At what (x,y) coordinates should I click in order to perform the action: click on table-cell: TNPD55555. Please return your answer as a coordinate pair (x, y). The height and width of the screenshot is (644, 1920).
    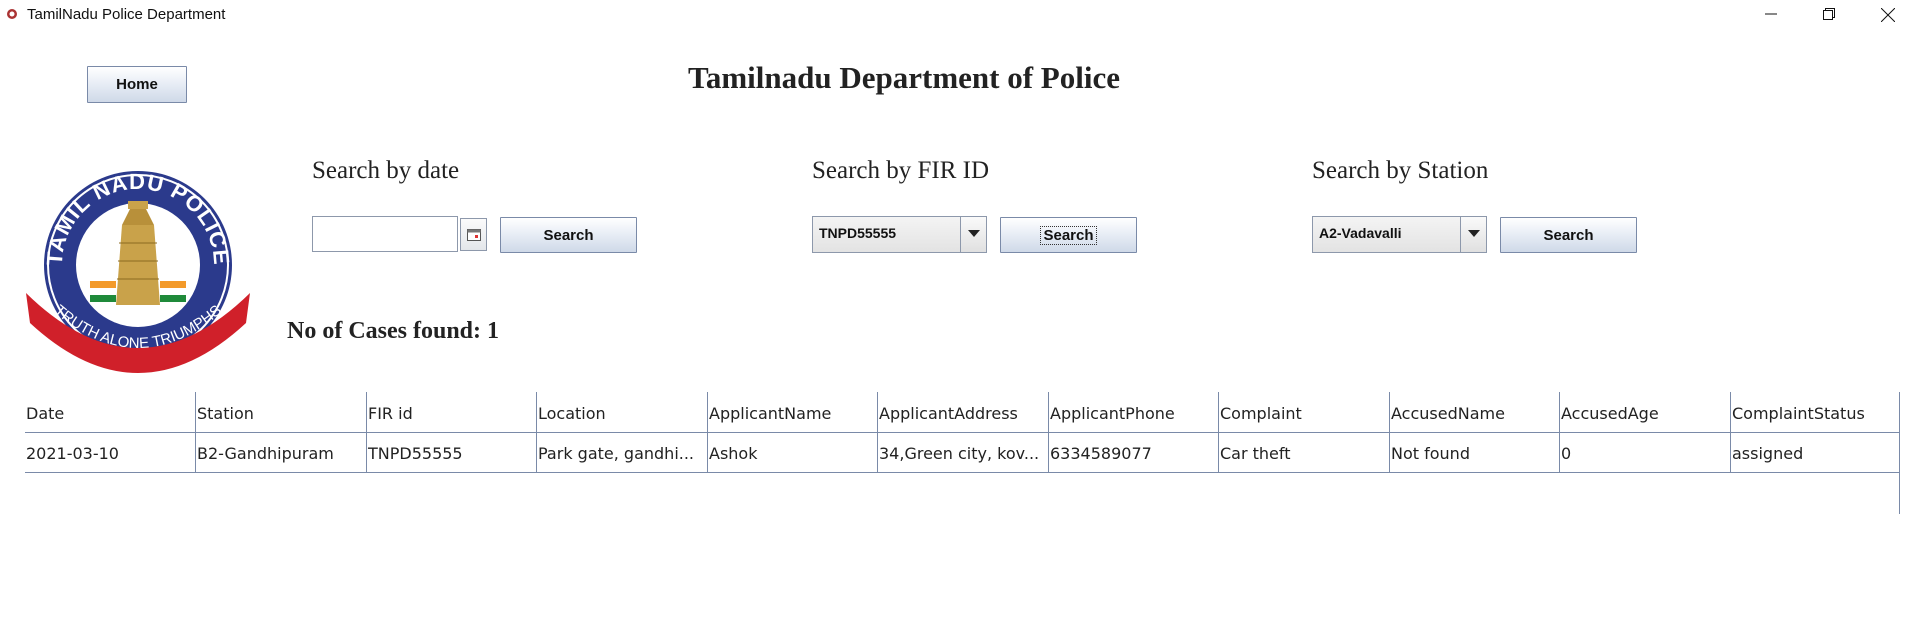
    Looking at the image, I should click on (451, 452).